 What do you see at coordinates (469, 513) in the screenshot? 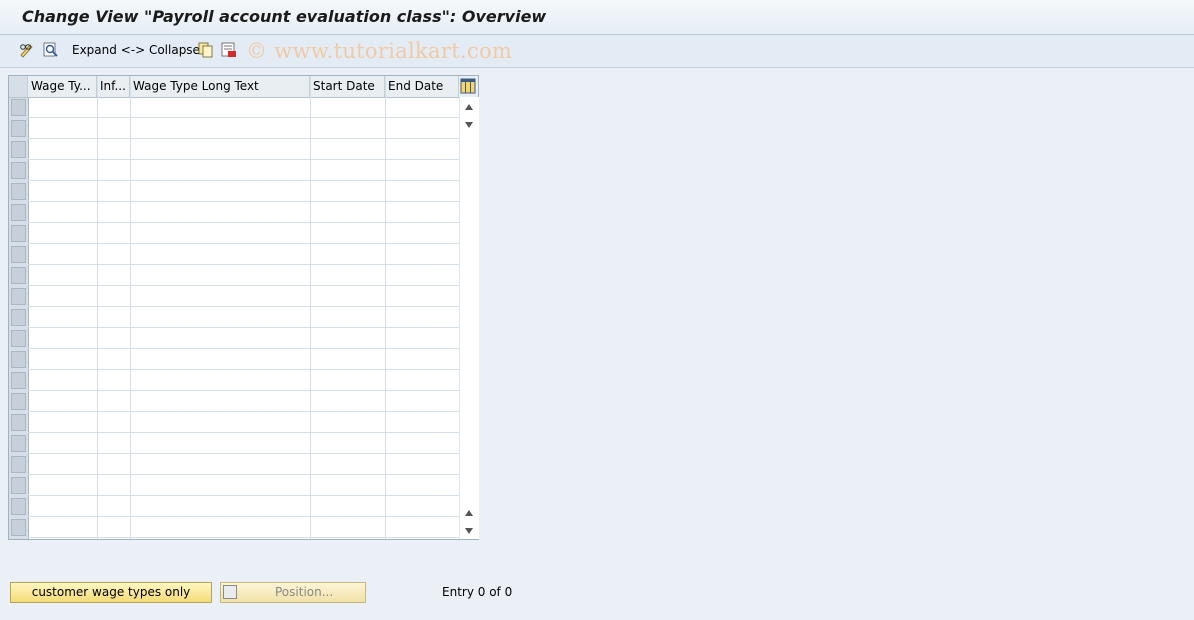
I see `scroll-line-up-icon` at bounding box center [469, 513].